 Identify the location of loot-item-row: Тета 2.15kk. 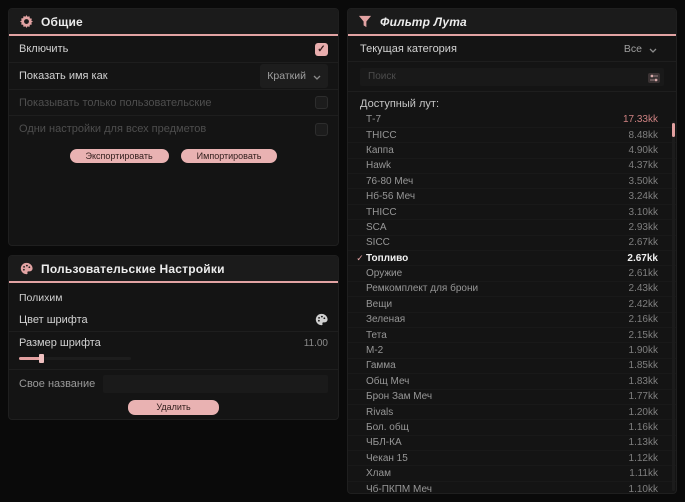
(512, 336).